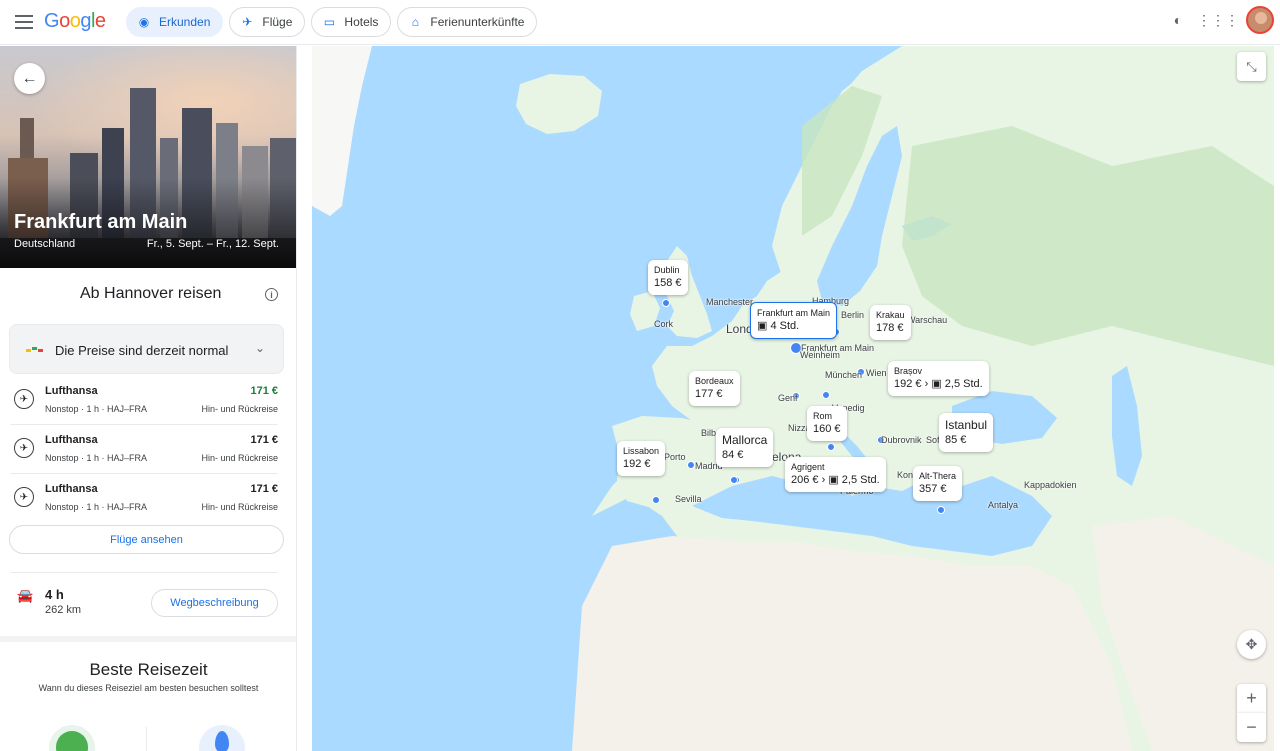  What do you see at coordinates (1251, 698) in the screenshot?
I see `zoom-in-button: +` at bounding box center [1251, 698].